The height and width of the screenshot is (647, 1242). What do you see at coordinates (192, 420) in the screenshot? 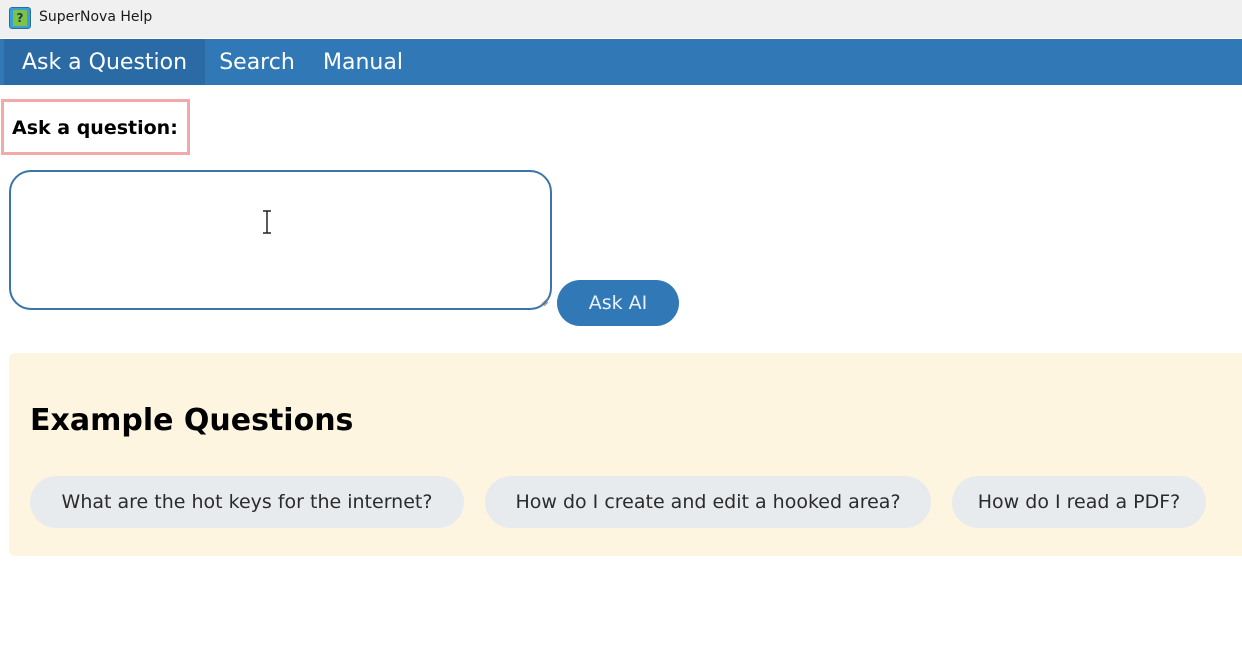
I see `example-questions-heading: Example Questions` at bounding box center [192, 420].